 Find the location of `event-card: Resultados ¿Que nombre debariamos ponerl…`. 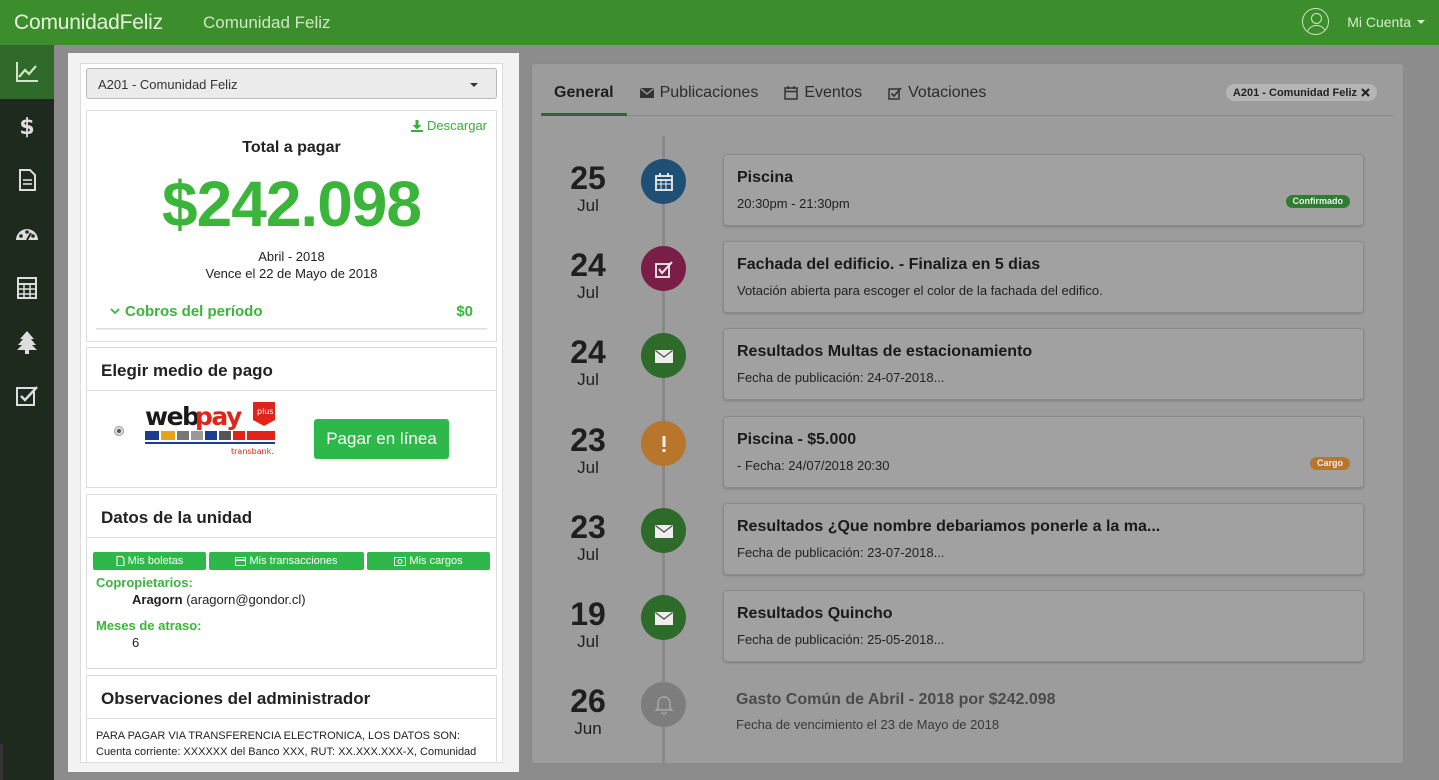

event-card: Resultados ¿Que nombre debariamos ponerl… is located at coordinates (1043, 539).